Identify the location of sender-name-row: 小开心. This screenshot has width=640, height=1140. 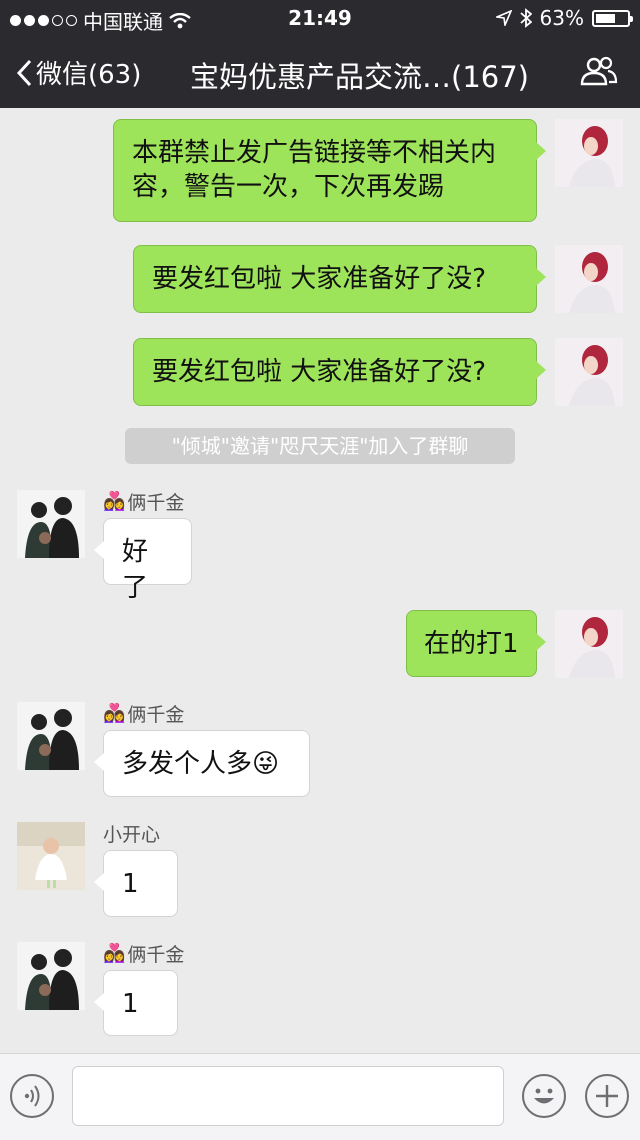
(131, 833).